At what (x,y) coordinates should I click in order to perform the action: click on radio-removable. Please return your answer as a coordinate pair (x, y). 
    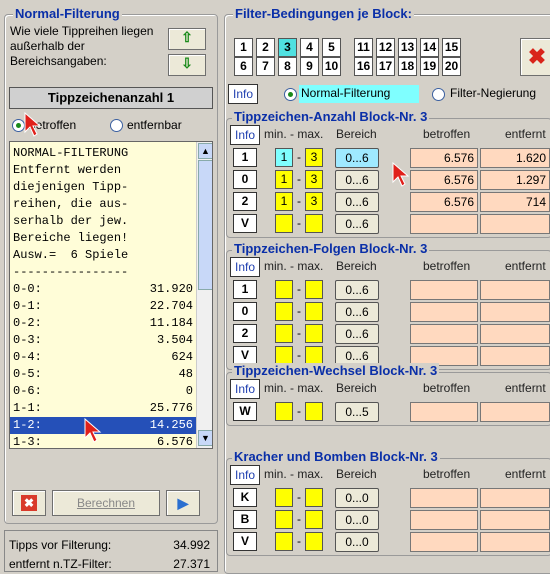
    Looking at the image, I should click on (116, 125).